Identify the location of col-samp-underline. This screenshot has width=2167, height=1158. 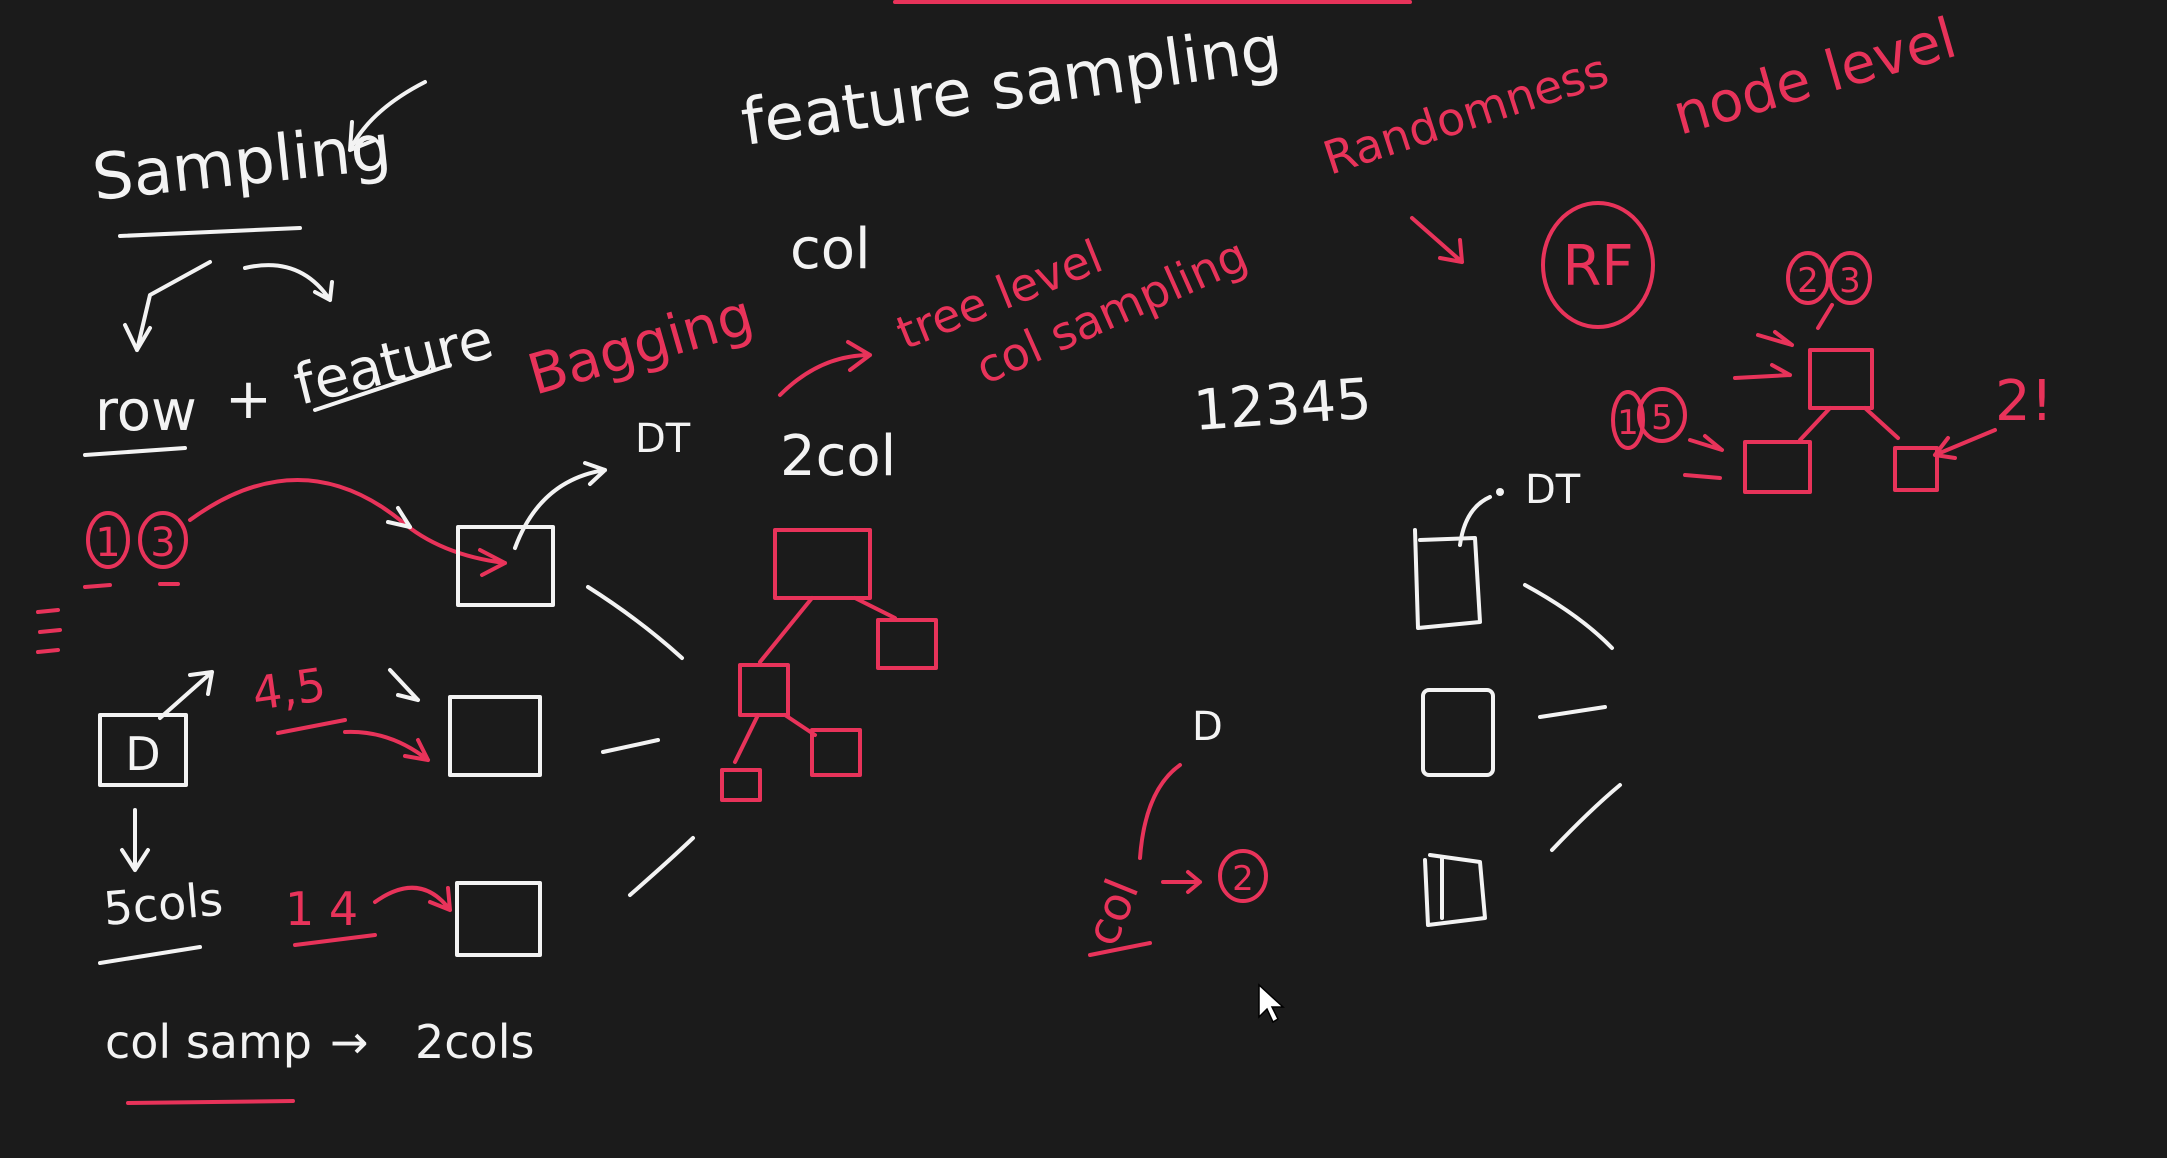
(210, 1102).